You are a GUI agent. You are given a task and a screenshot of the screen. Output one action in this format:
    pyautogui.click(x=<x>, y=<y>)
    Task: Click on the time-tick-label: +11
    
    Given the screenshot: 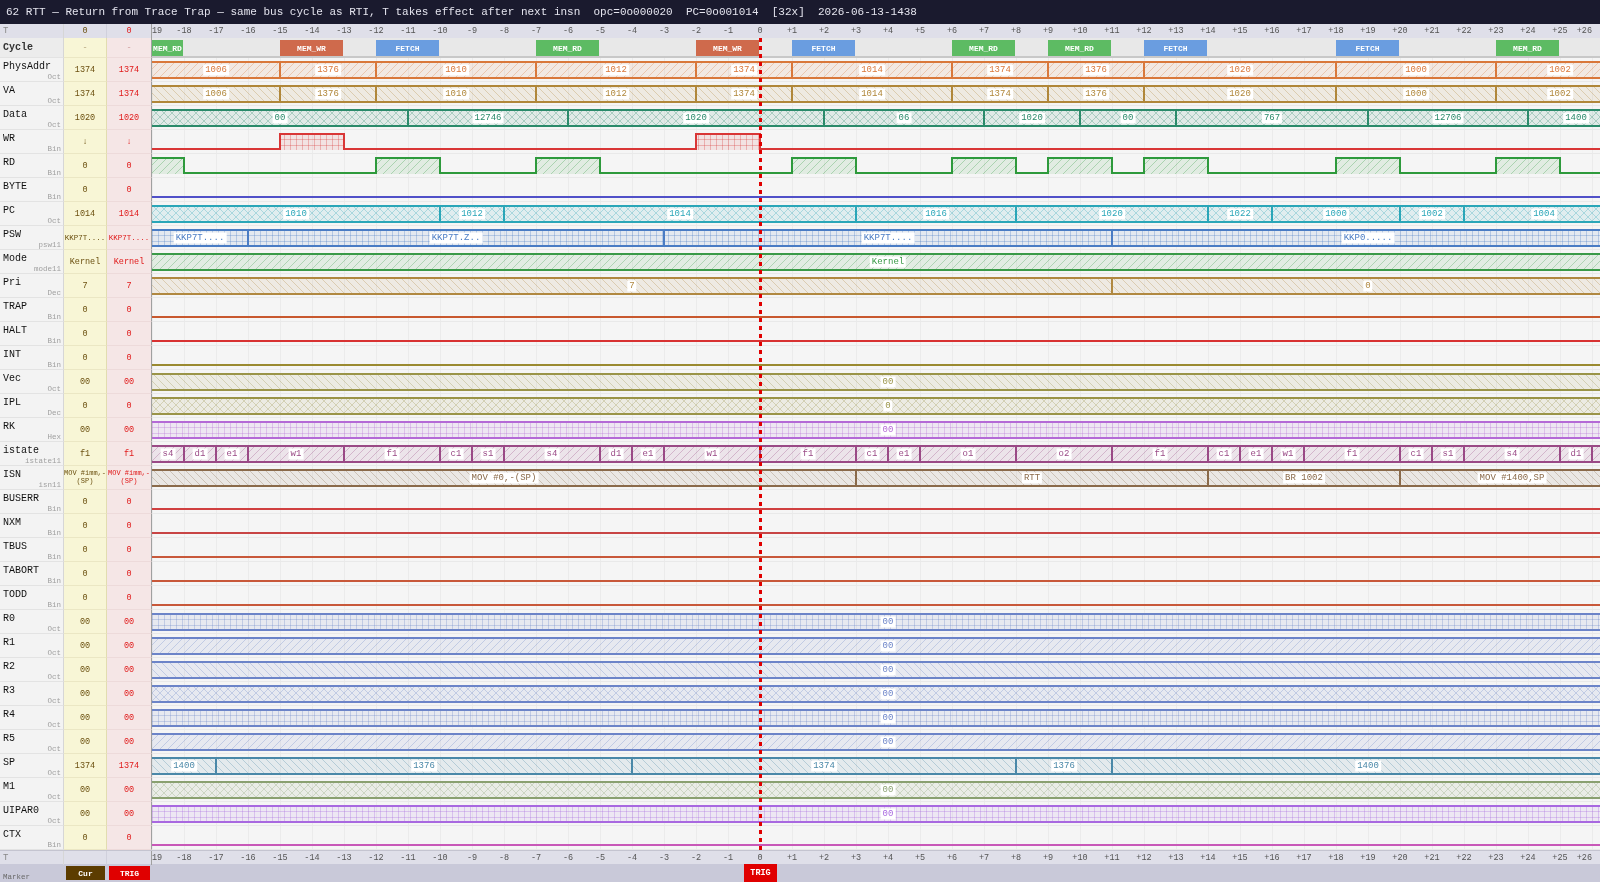 What is the action you would take?
    pyautogui.click(x=1112, y=31)
    